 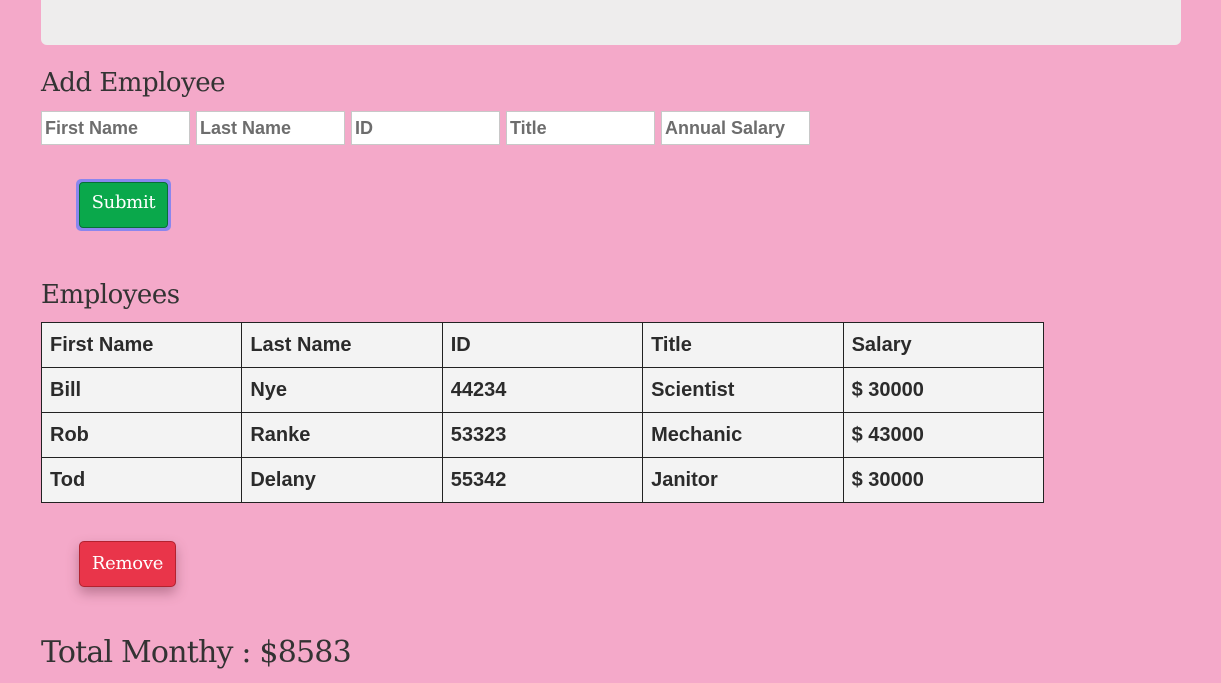 I want to click on table-header-row: First Name Last Name ID Title Salary, so click(x=542, y=345).